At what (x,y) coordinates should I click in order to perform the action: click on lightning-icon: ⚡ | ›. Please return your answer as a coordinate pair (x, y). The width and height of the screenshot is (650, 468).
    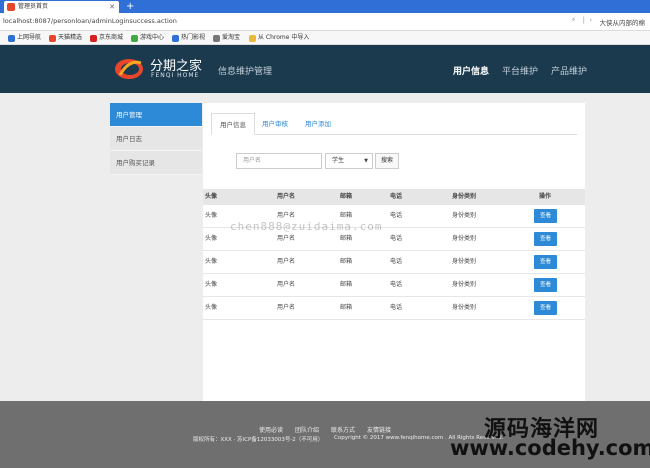
    Looking at the image, I should click on (581, 20).